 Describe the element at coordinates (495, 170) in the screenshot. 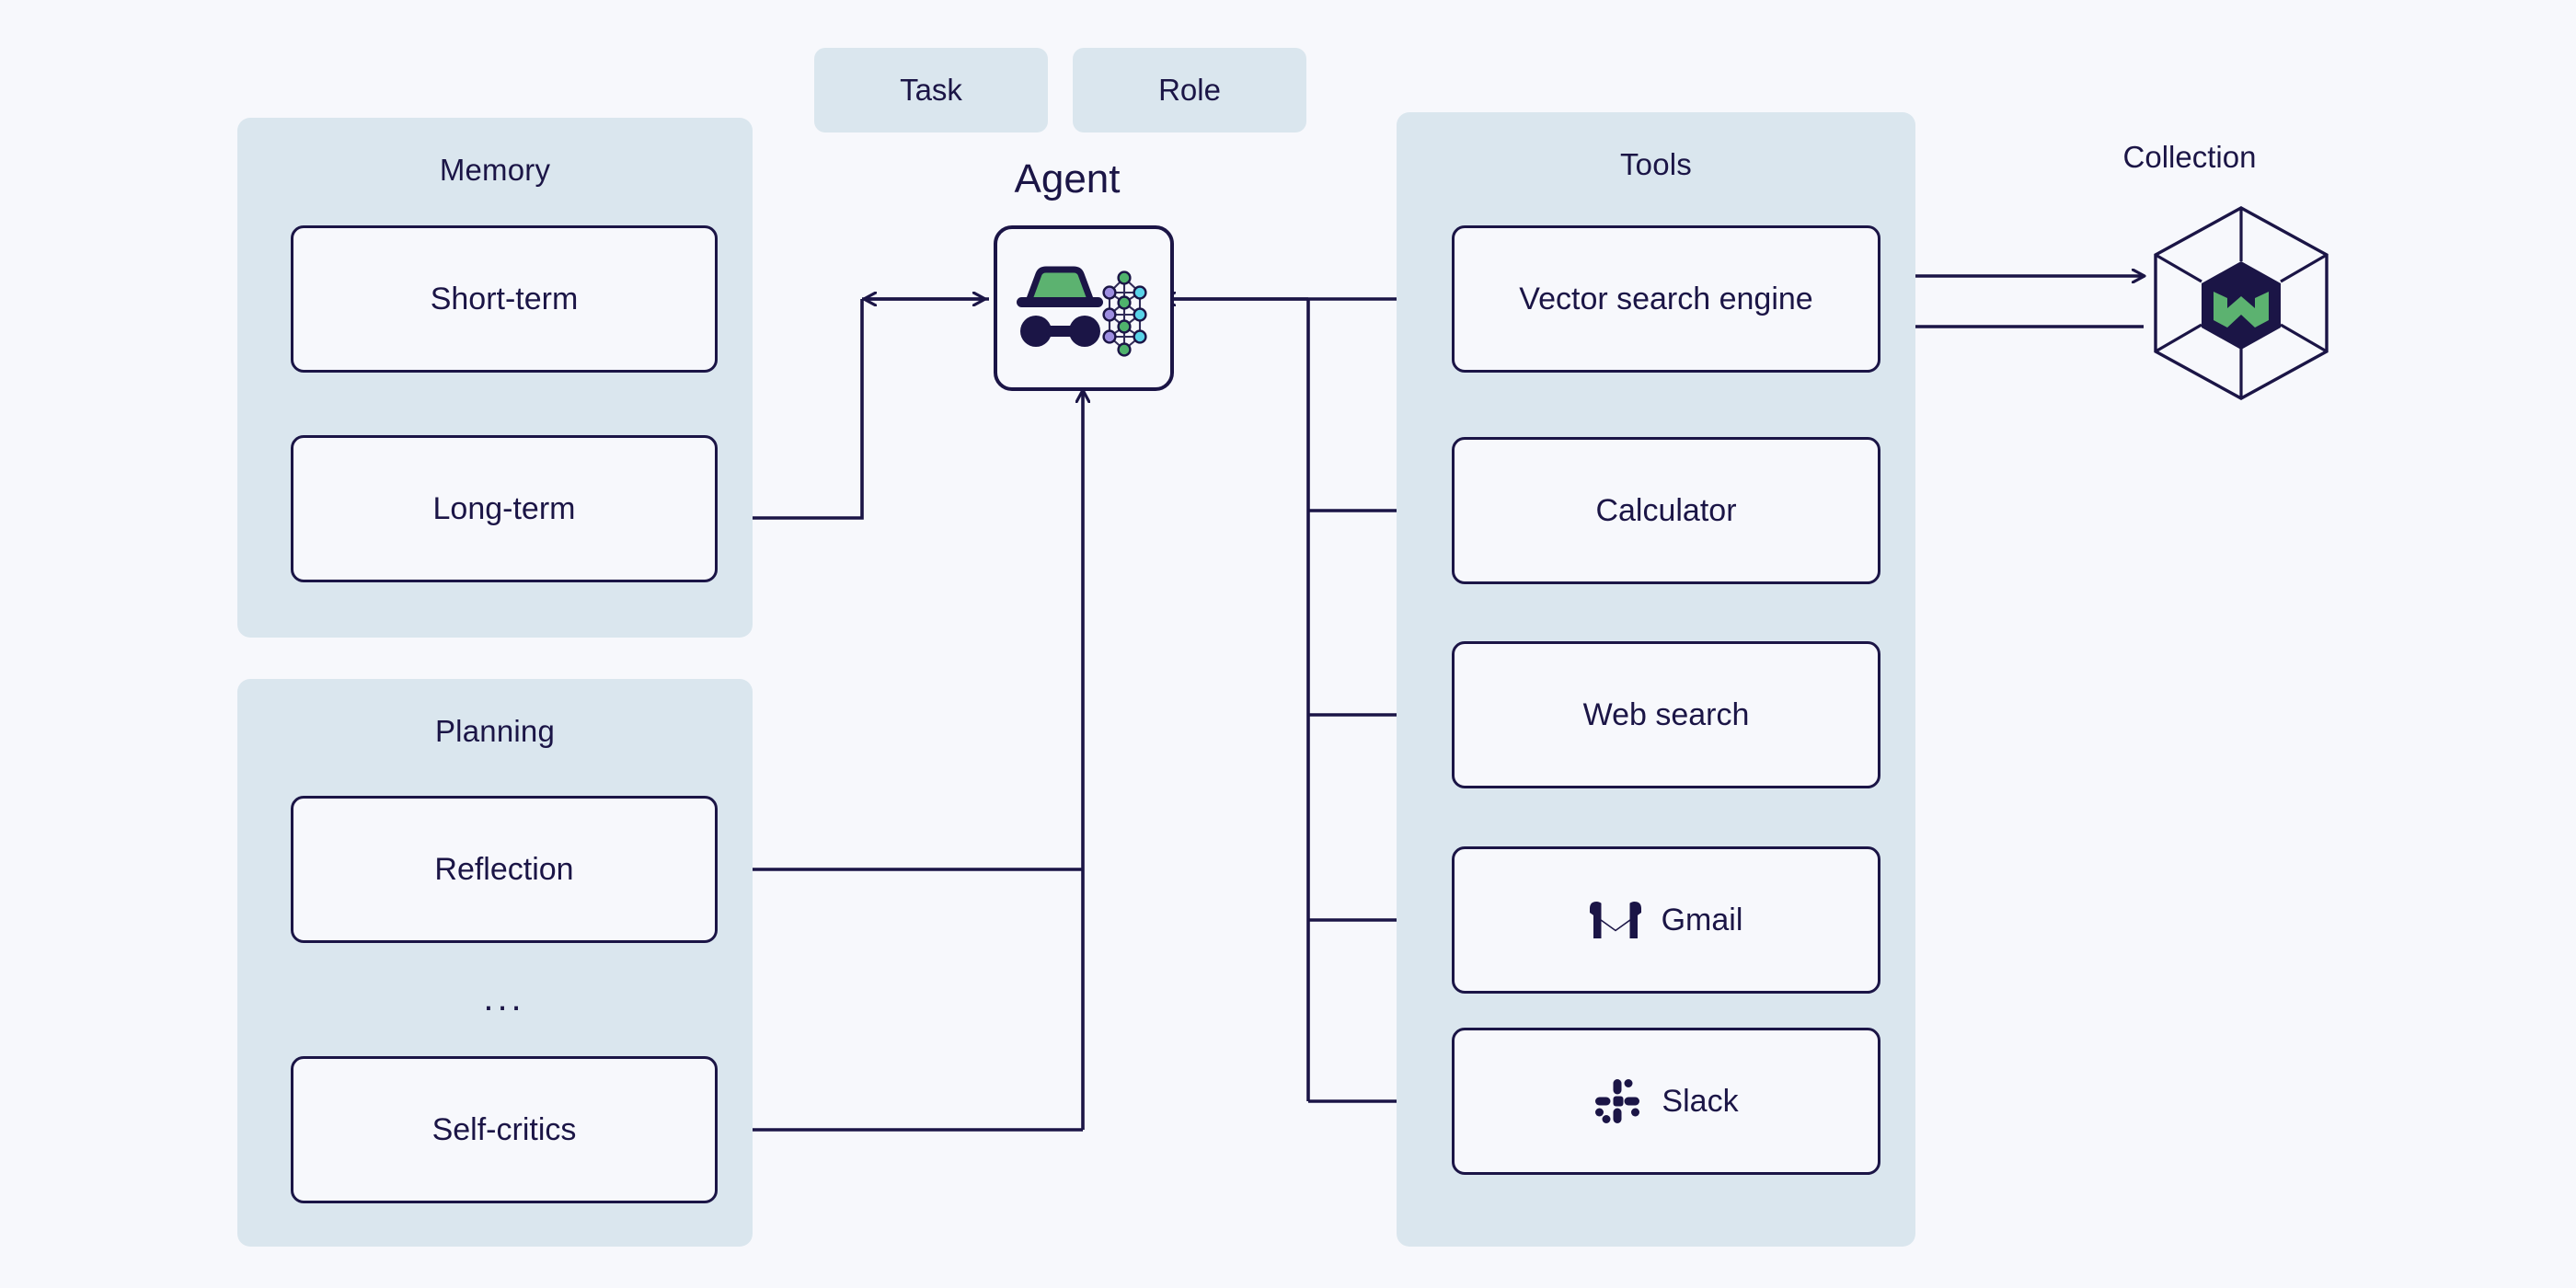

I see `panel-title-memory: Memory` at that location.